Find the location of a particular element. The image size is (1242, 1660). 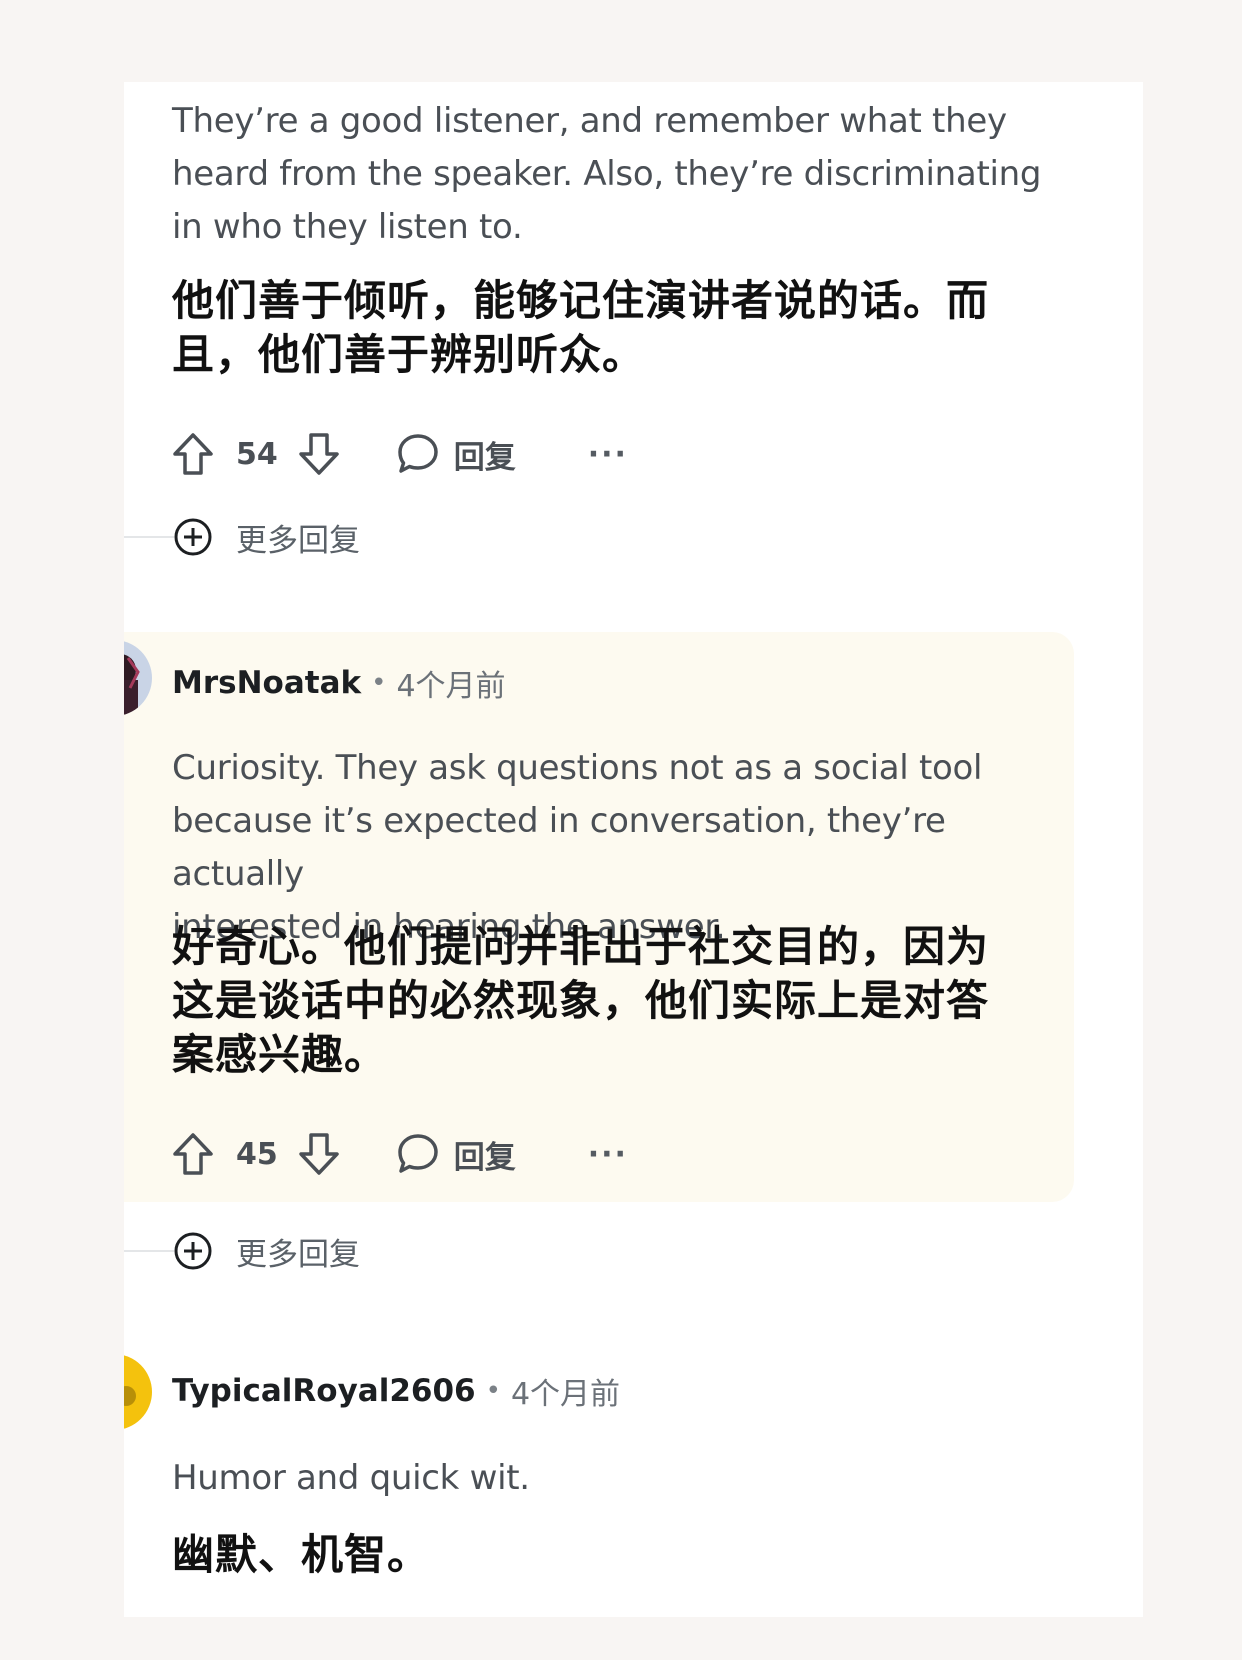

comment-1-action-bar: 54 回复 ··· is located at coordinates (400, 454).